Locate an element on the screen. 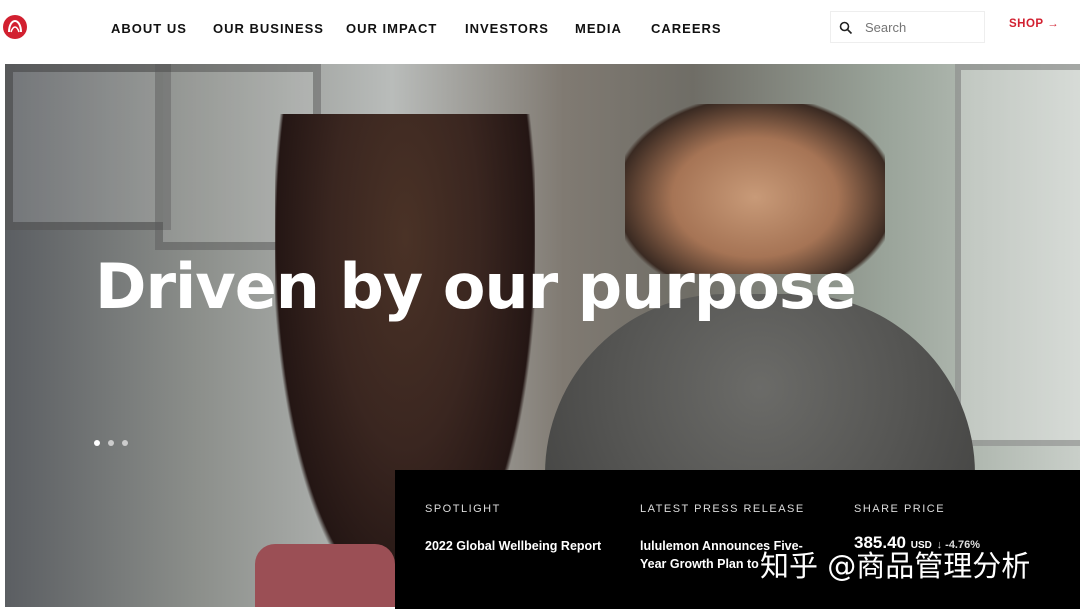 This screenshot has width=1080, height=609. press-release-label: LATEST PRESS RELEASE is located at coordinates (722, 509).